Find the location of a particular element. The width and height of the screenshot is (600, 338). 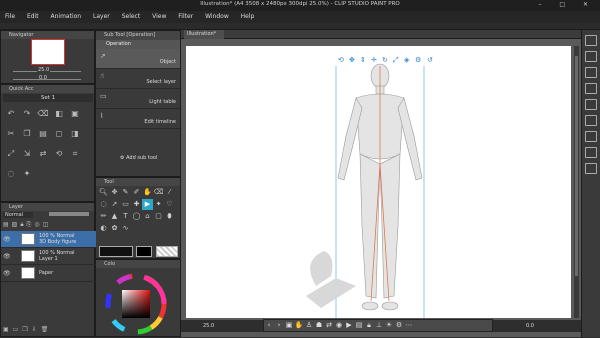

decoration-tool-icon: ✿ is located at coordinates (114, 228).